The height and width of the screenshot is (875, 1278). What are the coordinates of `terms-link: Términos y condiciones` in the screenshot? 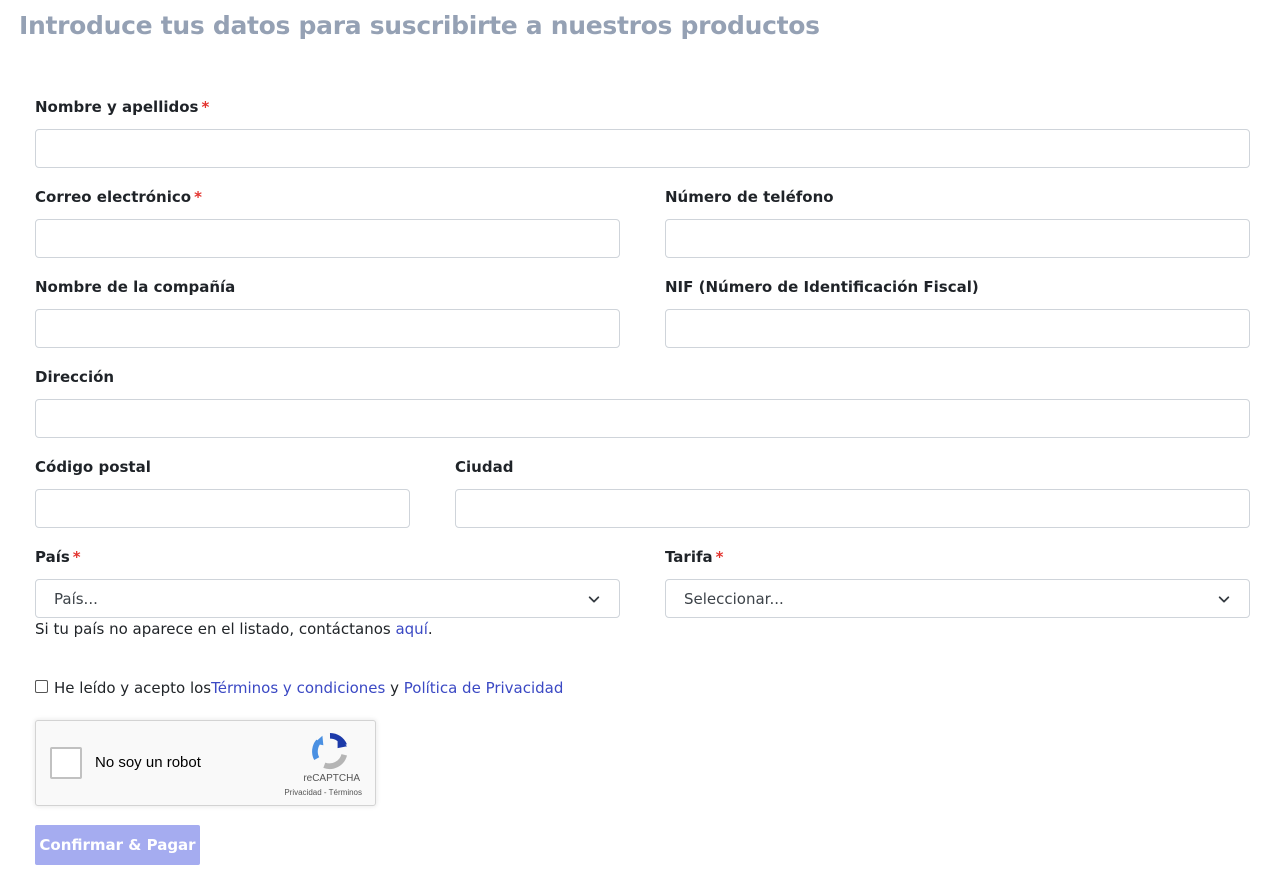 It's located at (298, 688).